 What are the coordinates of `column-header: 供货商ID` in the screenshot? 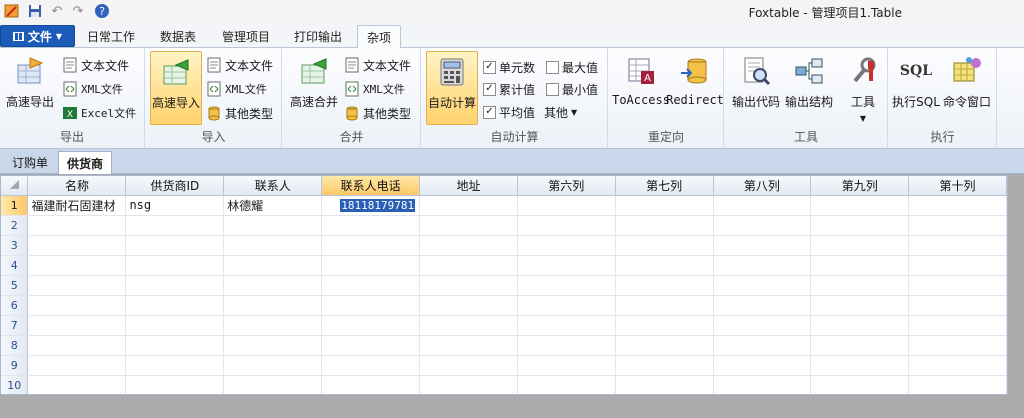 It's located at (175, 186).